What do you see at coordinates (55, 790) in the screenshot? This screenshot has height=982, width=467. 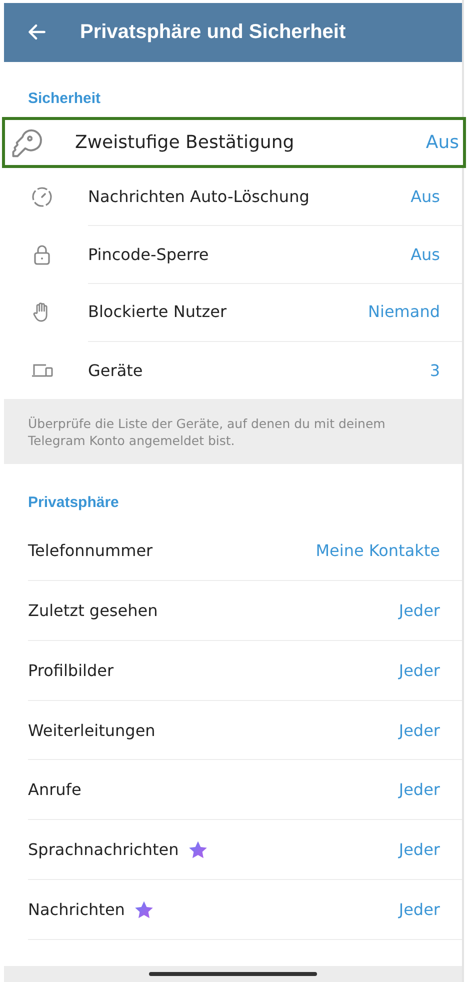 I see `row-label: Anrufe` at bounding box center [55, 790].